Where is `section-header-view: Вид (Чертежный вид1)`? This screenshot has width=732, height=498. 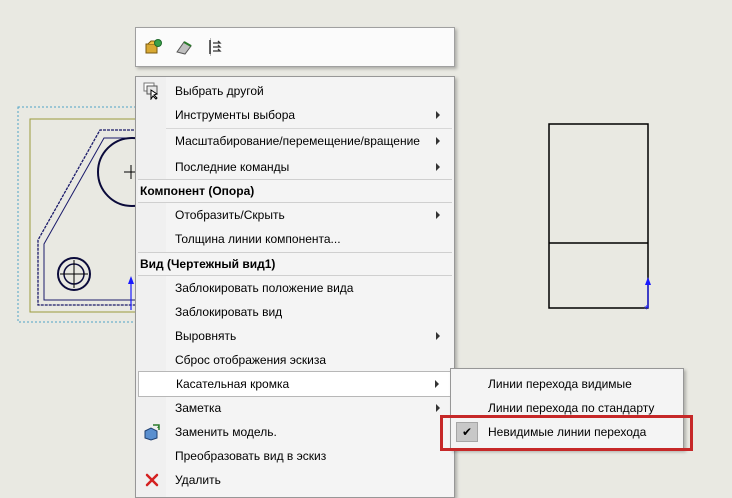 section-header-view: Вид (Чертежный вид1) is located at coordinates (295, 264).